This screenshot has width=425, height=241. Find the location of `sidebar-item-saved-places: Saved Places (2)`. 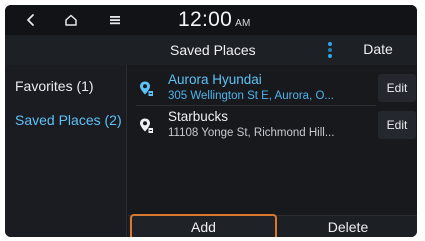

sidebar-item-saved-places: Saved Places (2) is located at coordinates (66, 120).